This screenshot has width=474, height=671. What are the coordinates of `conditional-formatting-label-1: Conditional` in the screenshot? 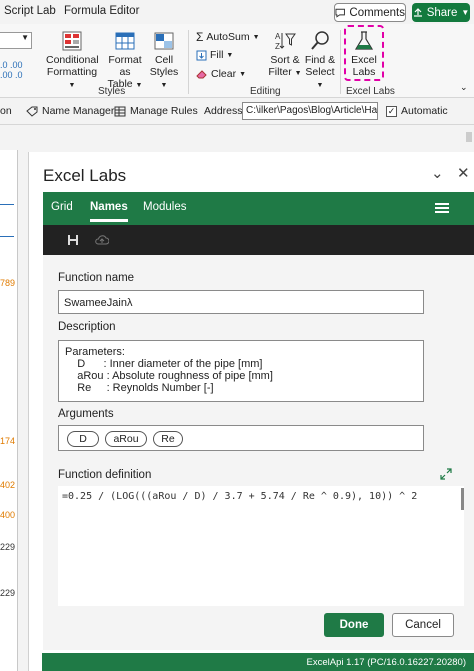 It's located at (72, 60).